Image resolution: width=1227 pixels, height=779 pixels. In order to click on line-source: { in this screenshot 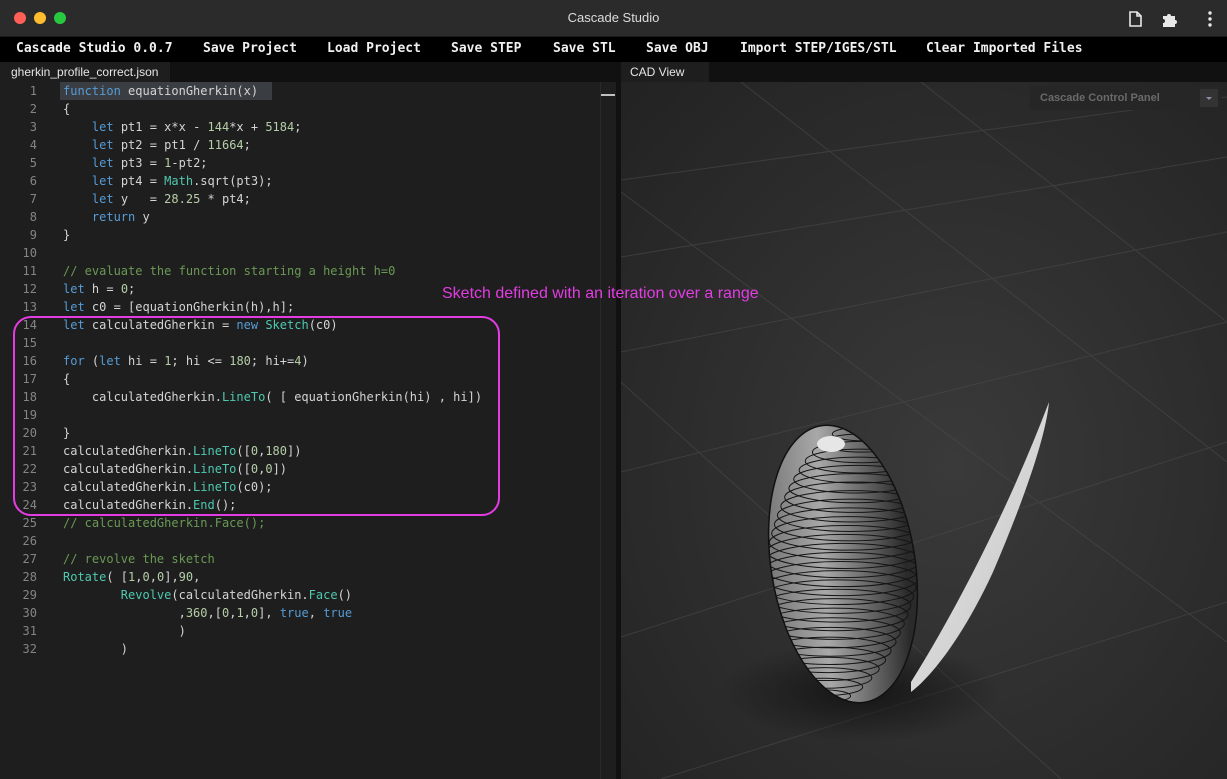, I will do `click(67, 109)`.